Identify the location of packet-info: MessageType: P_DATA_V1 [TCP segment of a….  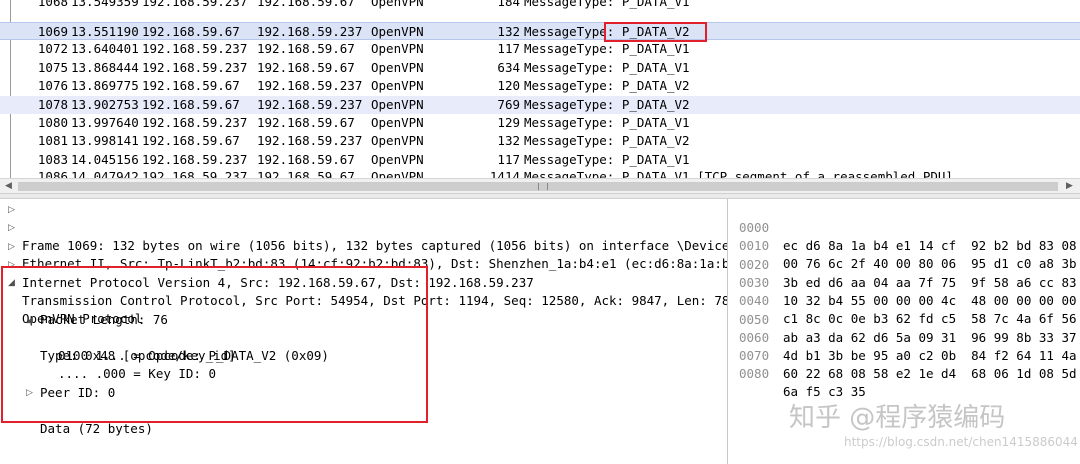
(738, 173).